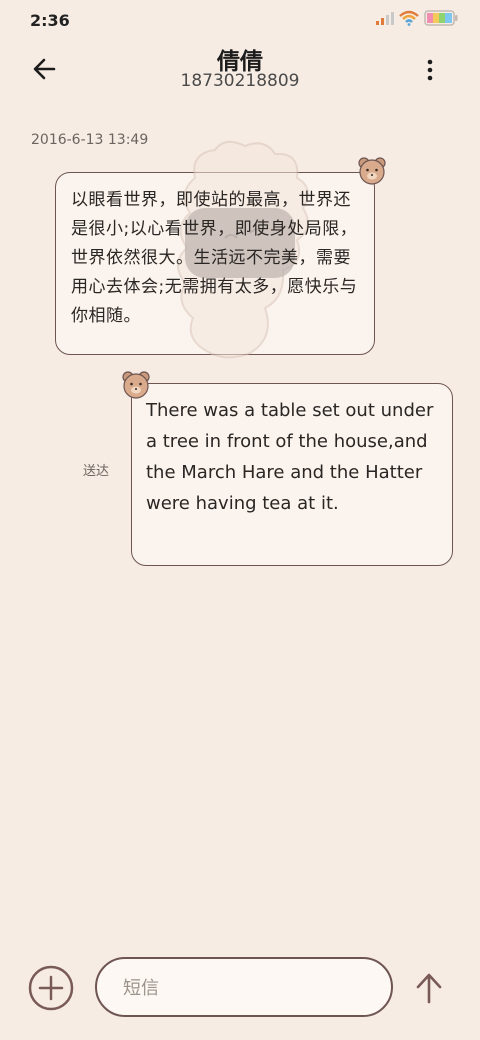 The image size is (480, 1040). I want to click on message-input, so click(243, 988).